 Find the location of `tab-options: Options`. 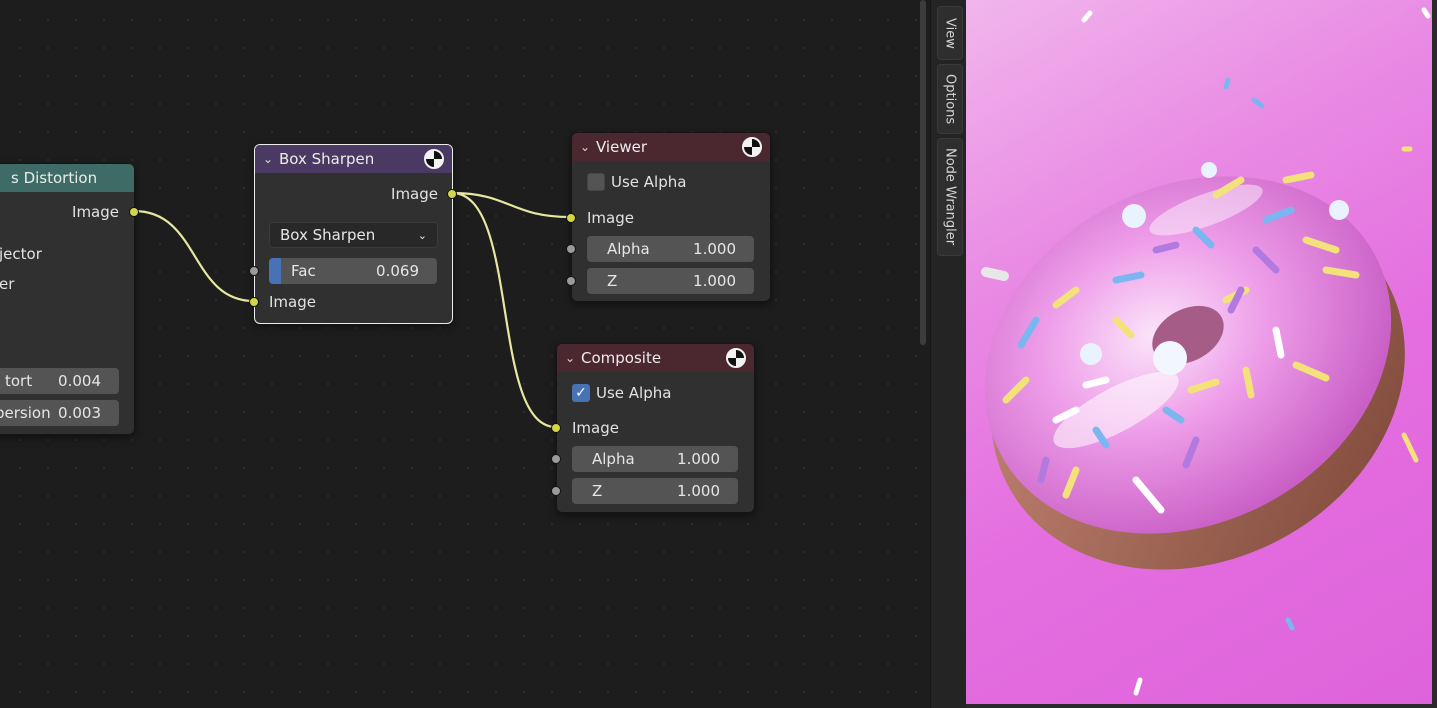

tab-options: Options is located at coordinates (950, 99).